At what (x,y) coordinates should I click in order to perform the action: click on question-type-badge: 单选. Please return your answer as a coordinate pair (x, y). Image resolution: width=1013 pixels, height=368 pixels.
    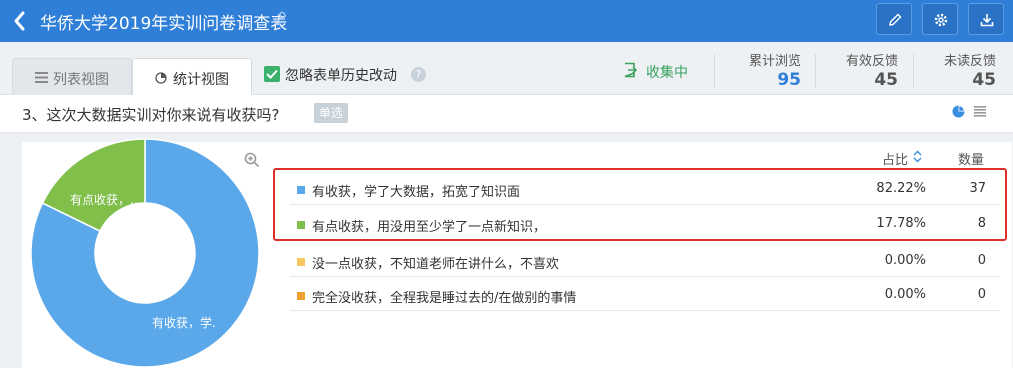
    Looking at the image, I should click on (331, 113).